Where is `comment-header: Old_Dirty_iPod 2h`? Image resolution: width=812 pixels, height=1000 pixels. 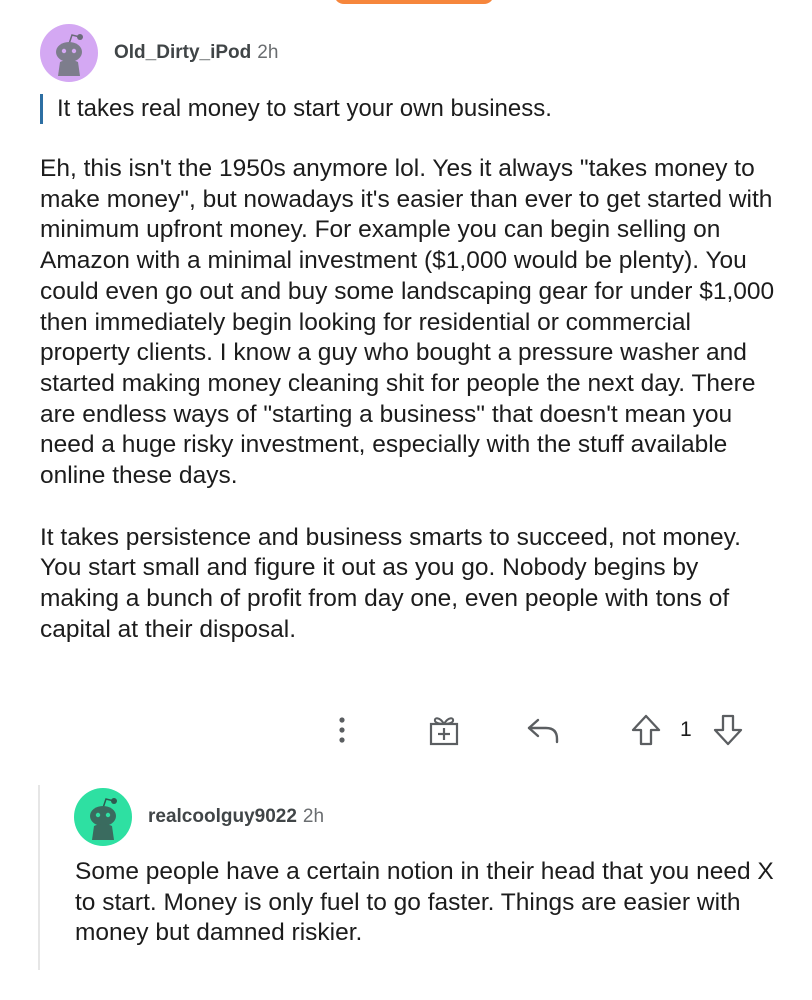
comment-header: Old_Dirty_iPod 2h is located at coordinates (406, 53).